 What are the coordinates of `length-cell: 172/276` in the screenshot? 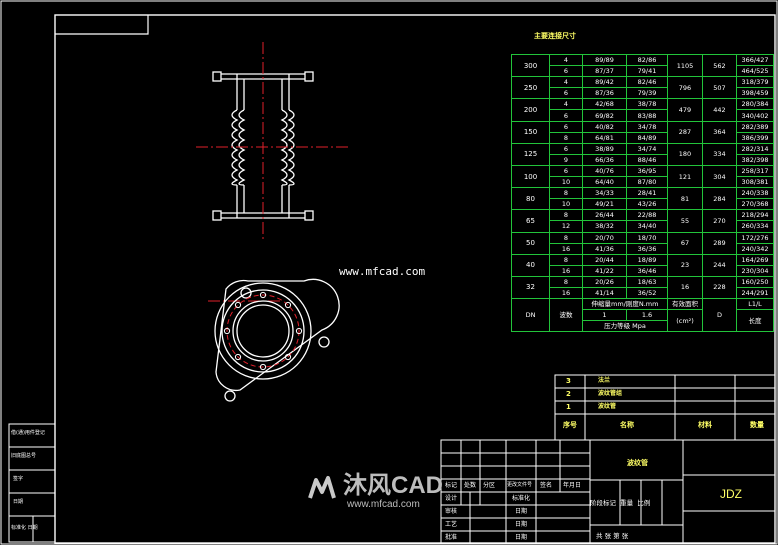 It's located at (755, 237).